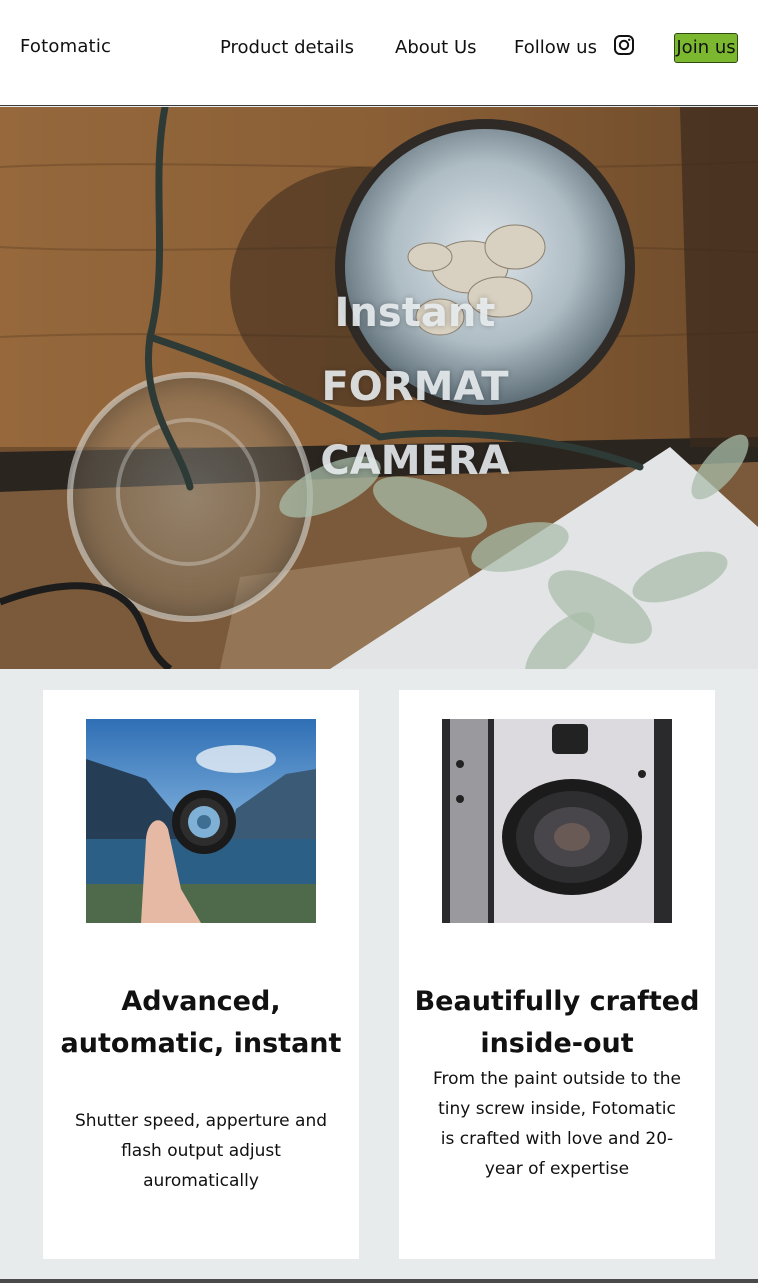 Image resolution: width=758 pixels, height=1283 pixels. I want to click on nav-about-us: About Us, so click(436, 47).